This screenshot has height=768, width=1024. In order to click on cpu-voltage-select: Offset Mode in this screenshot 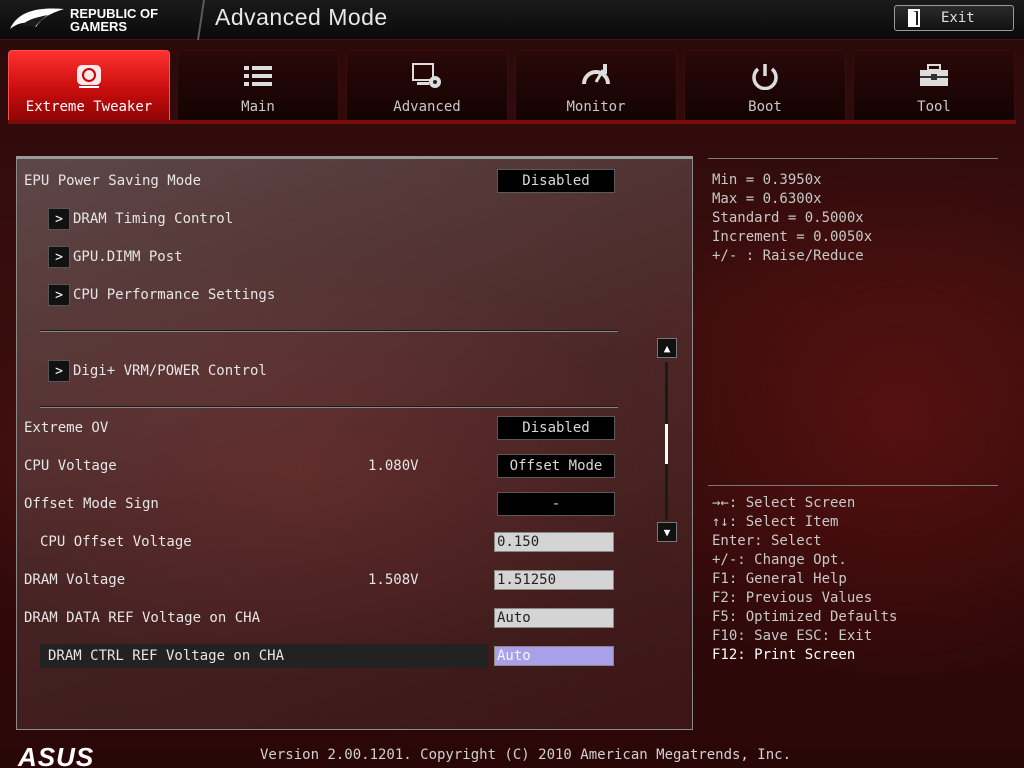, I will do `click(556, 466)`.